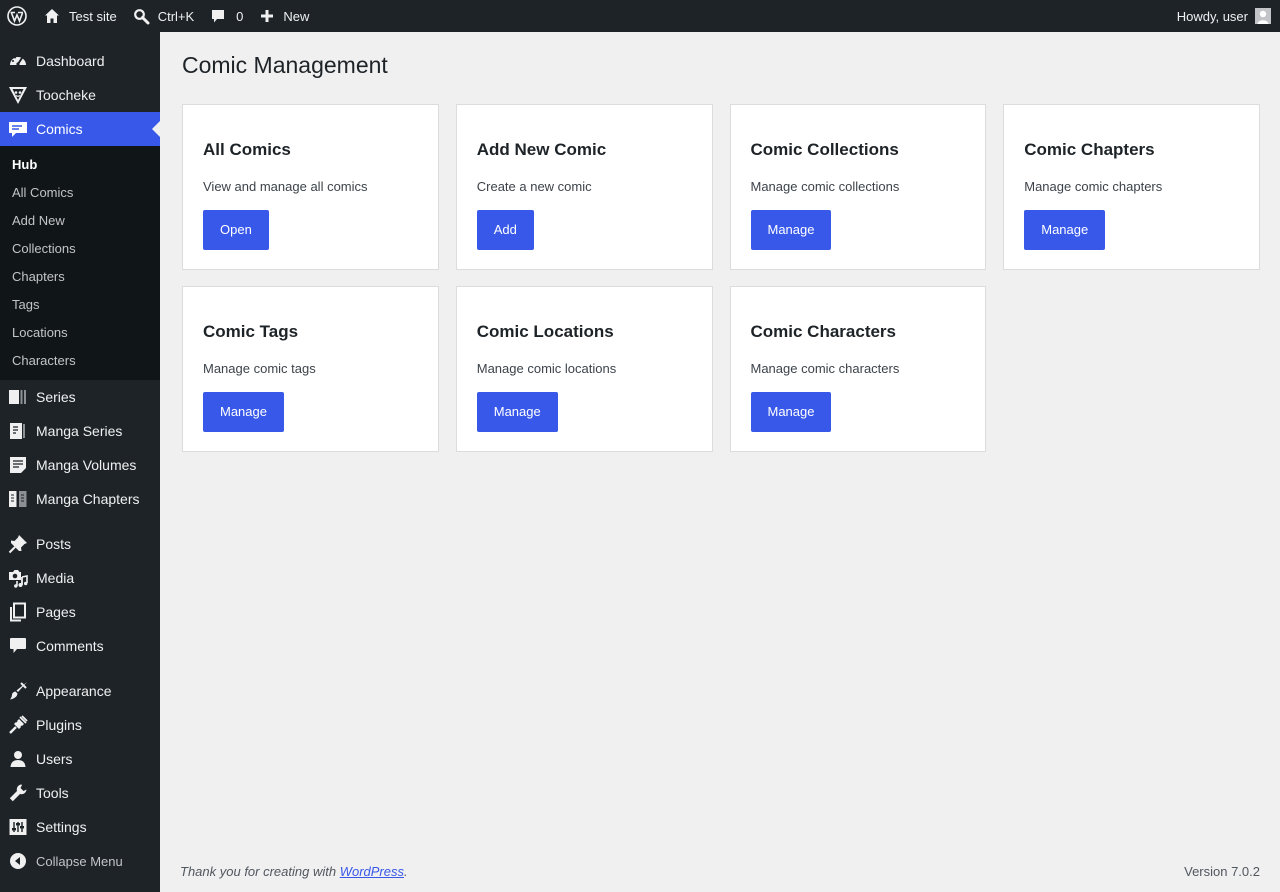 The image size is (1280, 892). Describe the element at coordinates (1212, 16) in the screenshot. I see `greeting: Howdy, user` at that location.